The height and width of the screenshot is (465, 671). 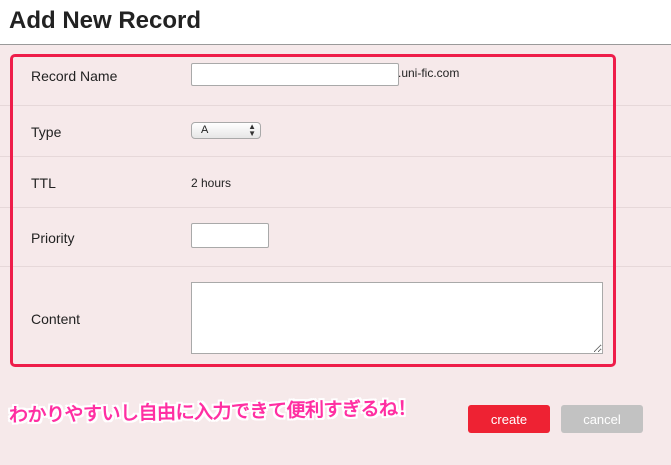 I want to click on priority-row: Priority, so click(x=335, y=237).